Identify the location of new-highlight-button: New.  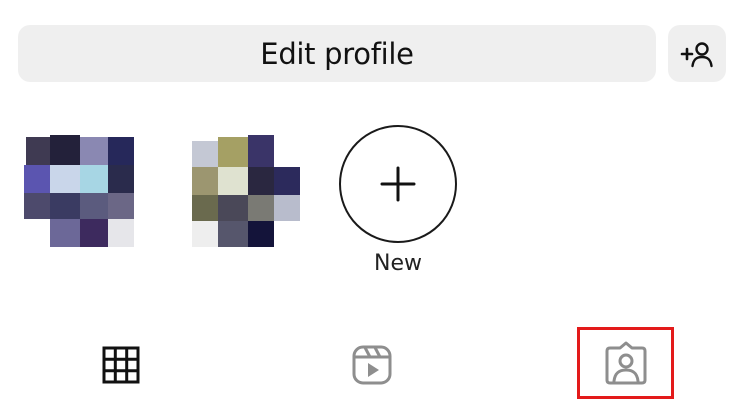
(398, 200).